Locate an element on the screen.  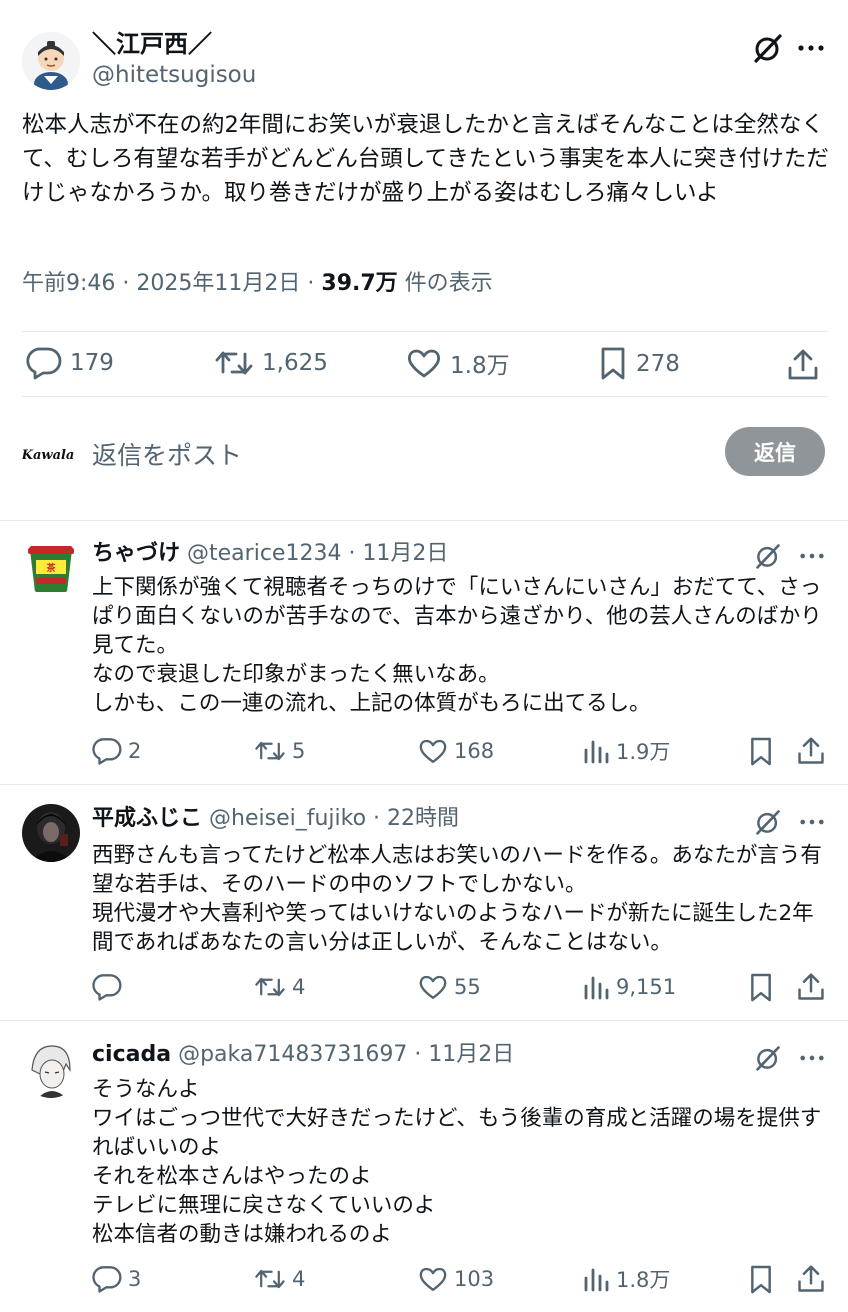
author-avatar is located at coordinates (51, 61).